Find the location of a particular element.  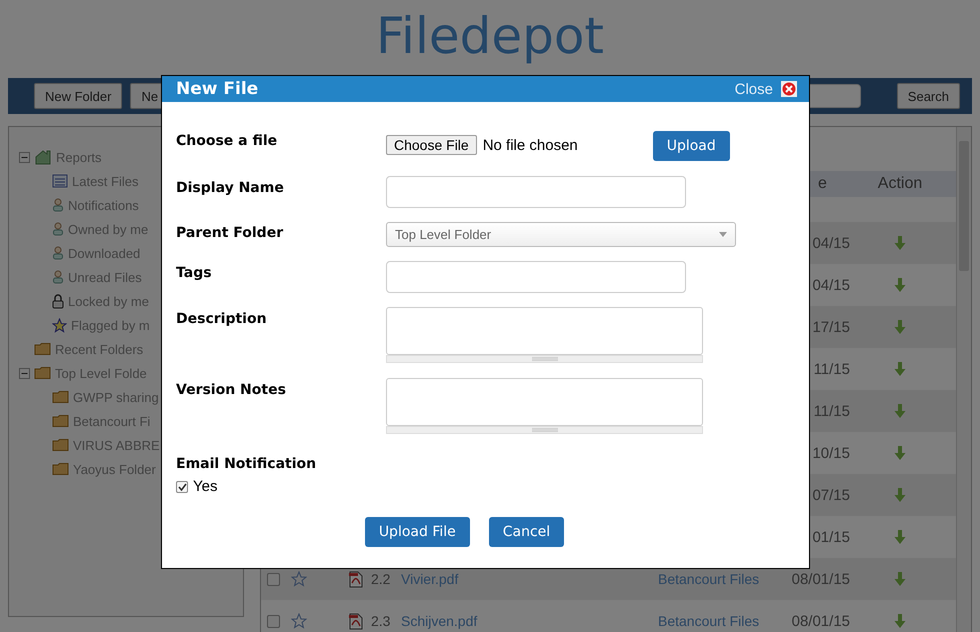

checkbox-label: Yes is located at coordinates (205, 486).